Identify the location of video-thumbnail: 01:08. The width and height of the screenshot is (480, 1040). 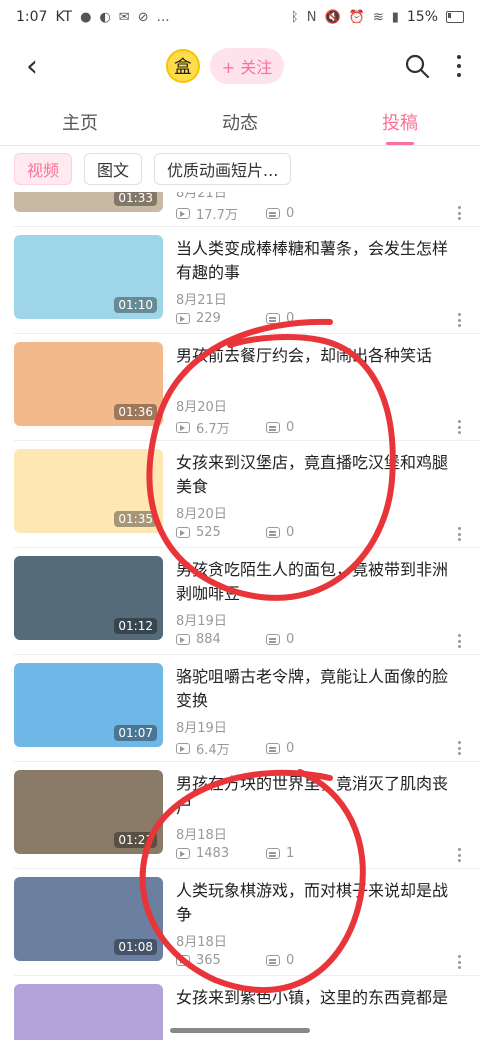
(88, 919).